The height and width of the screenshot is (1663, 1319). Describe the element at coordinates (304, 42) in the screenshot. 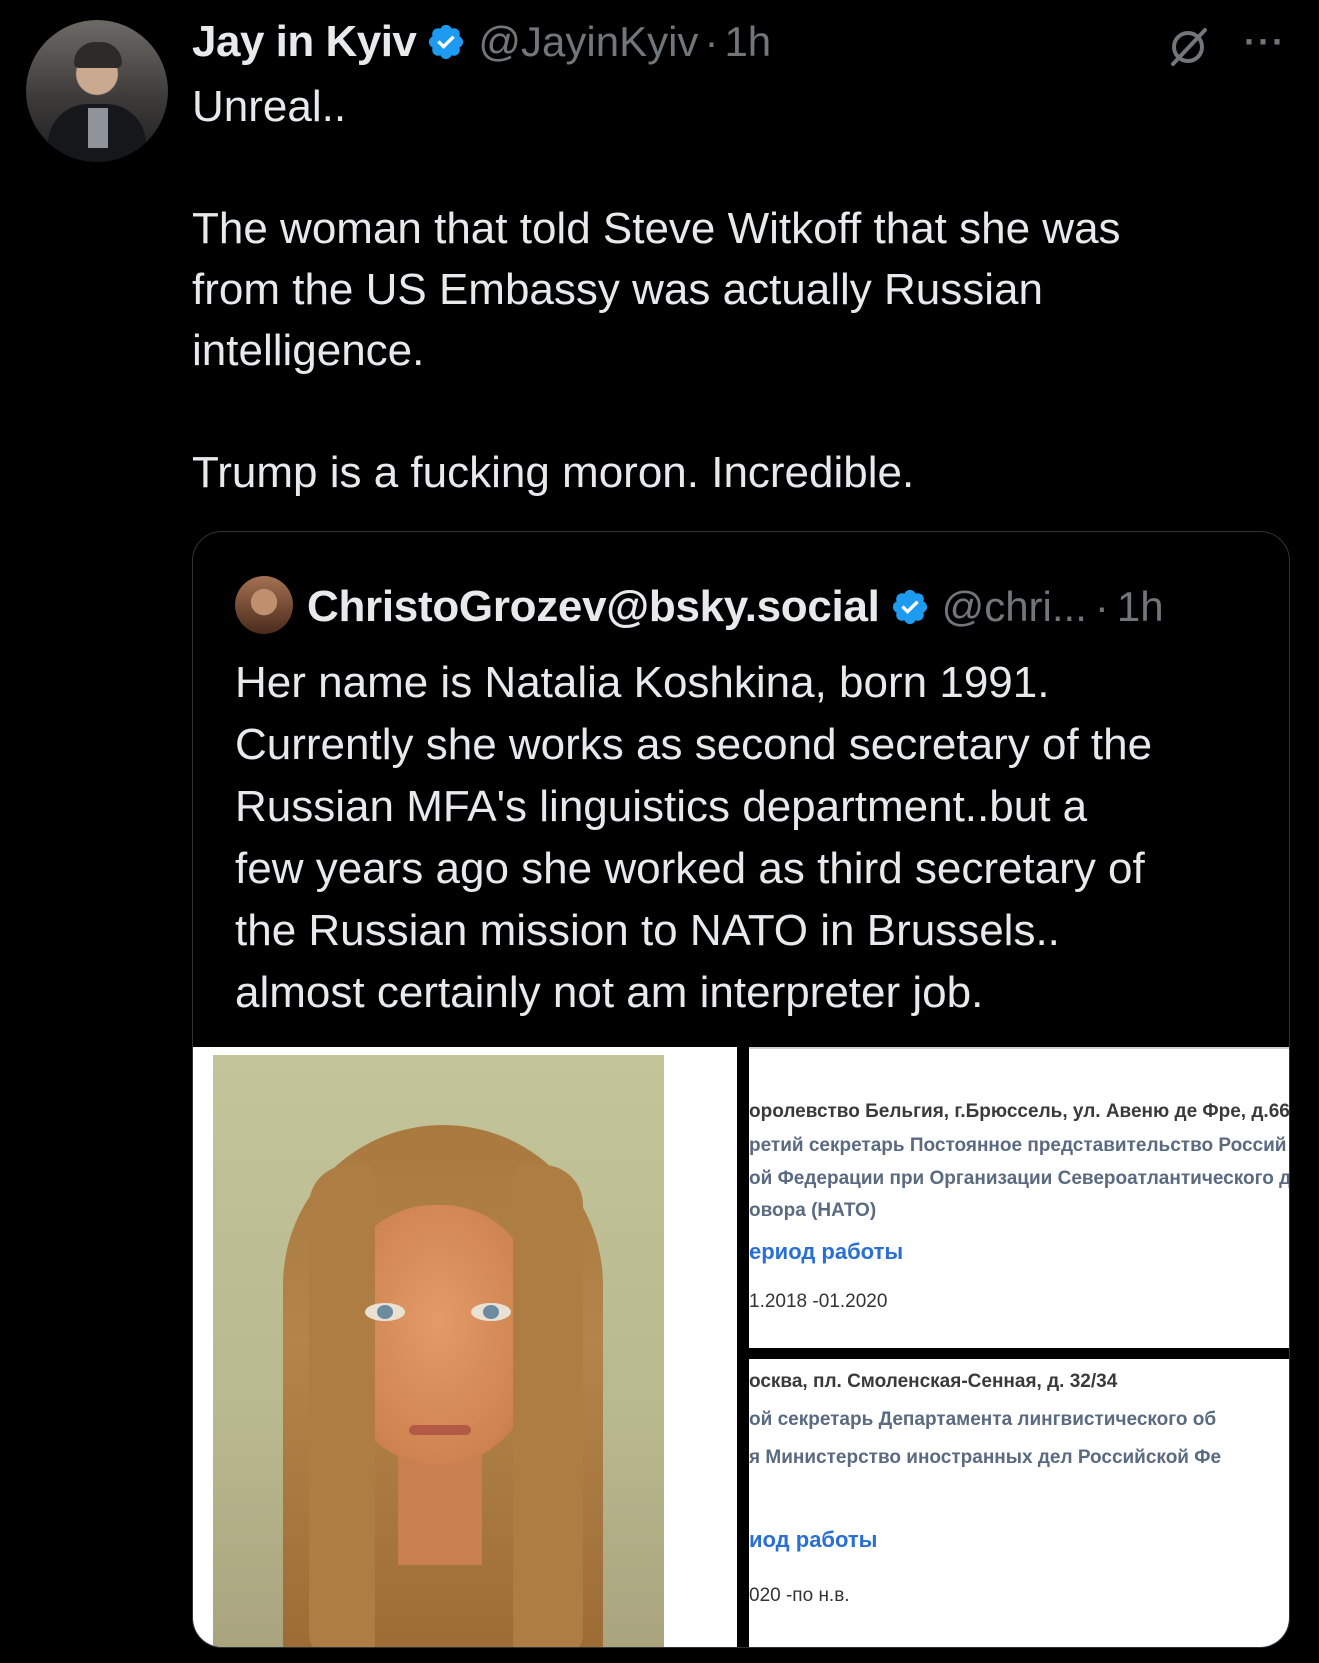

I see `author-name: Jay in Kyiv` at that location.